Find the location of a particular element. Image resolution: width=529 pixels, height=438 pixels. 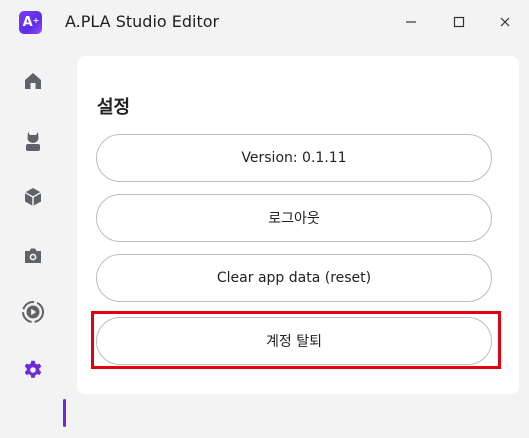

maximize-icon is located at coordinates (459, 22).